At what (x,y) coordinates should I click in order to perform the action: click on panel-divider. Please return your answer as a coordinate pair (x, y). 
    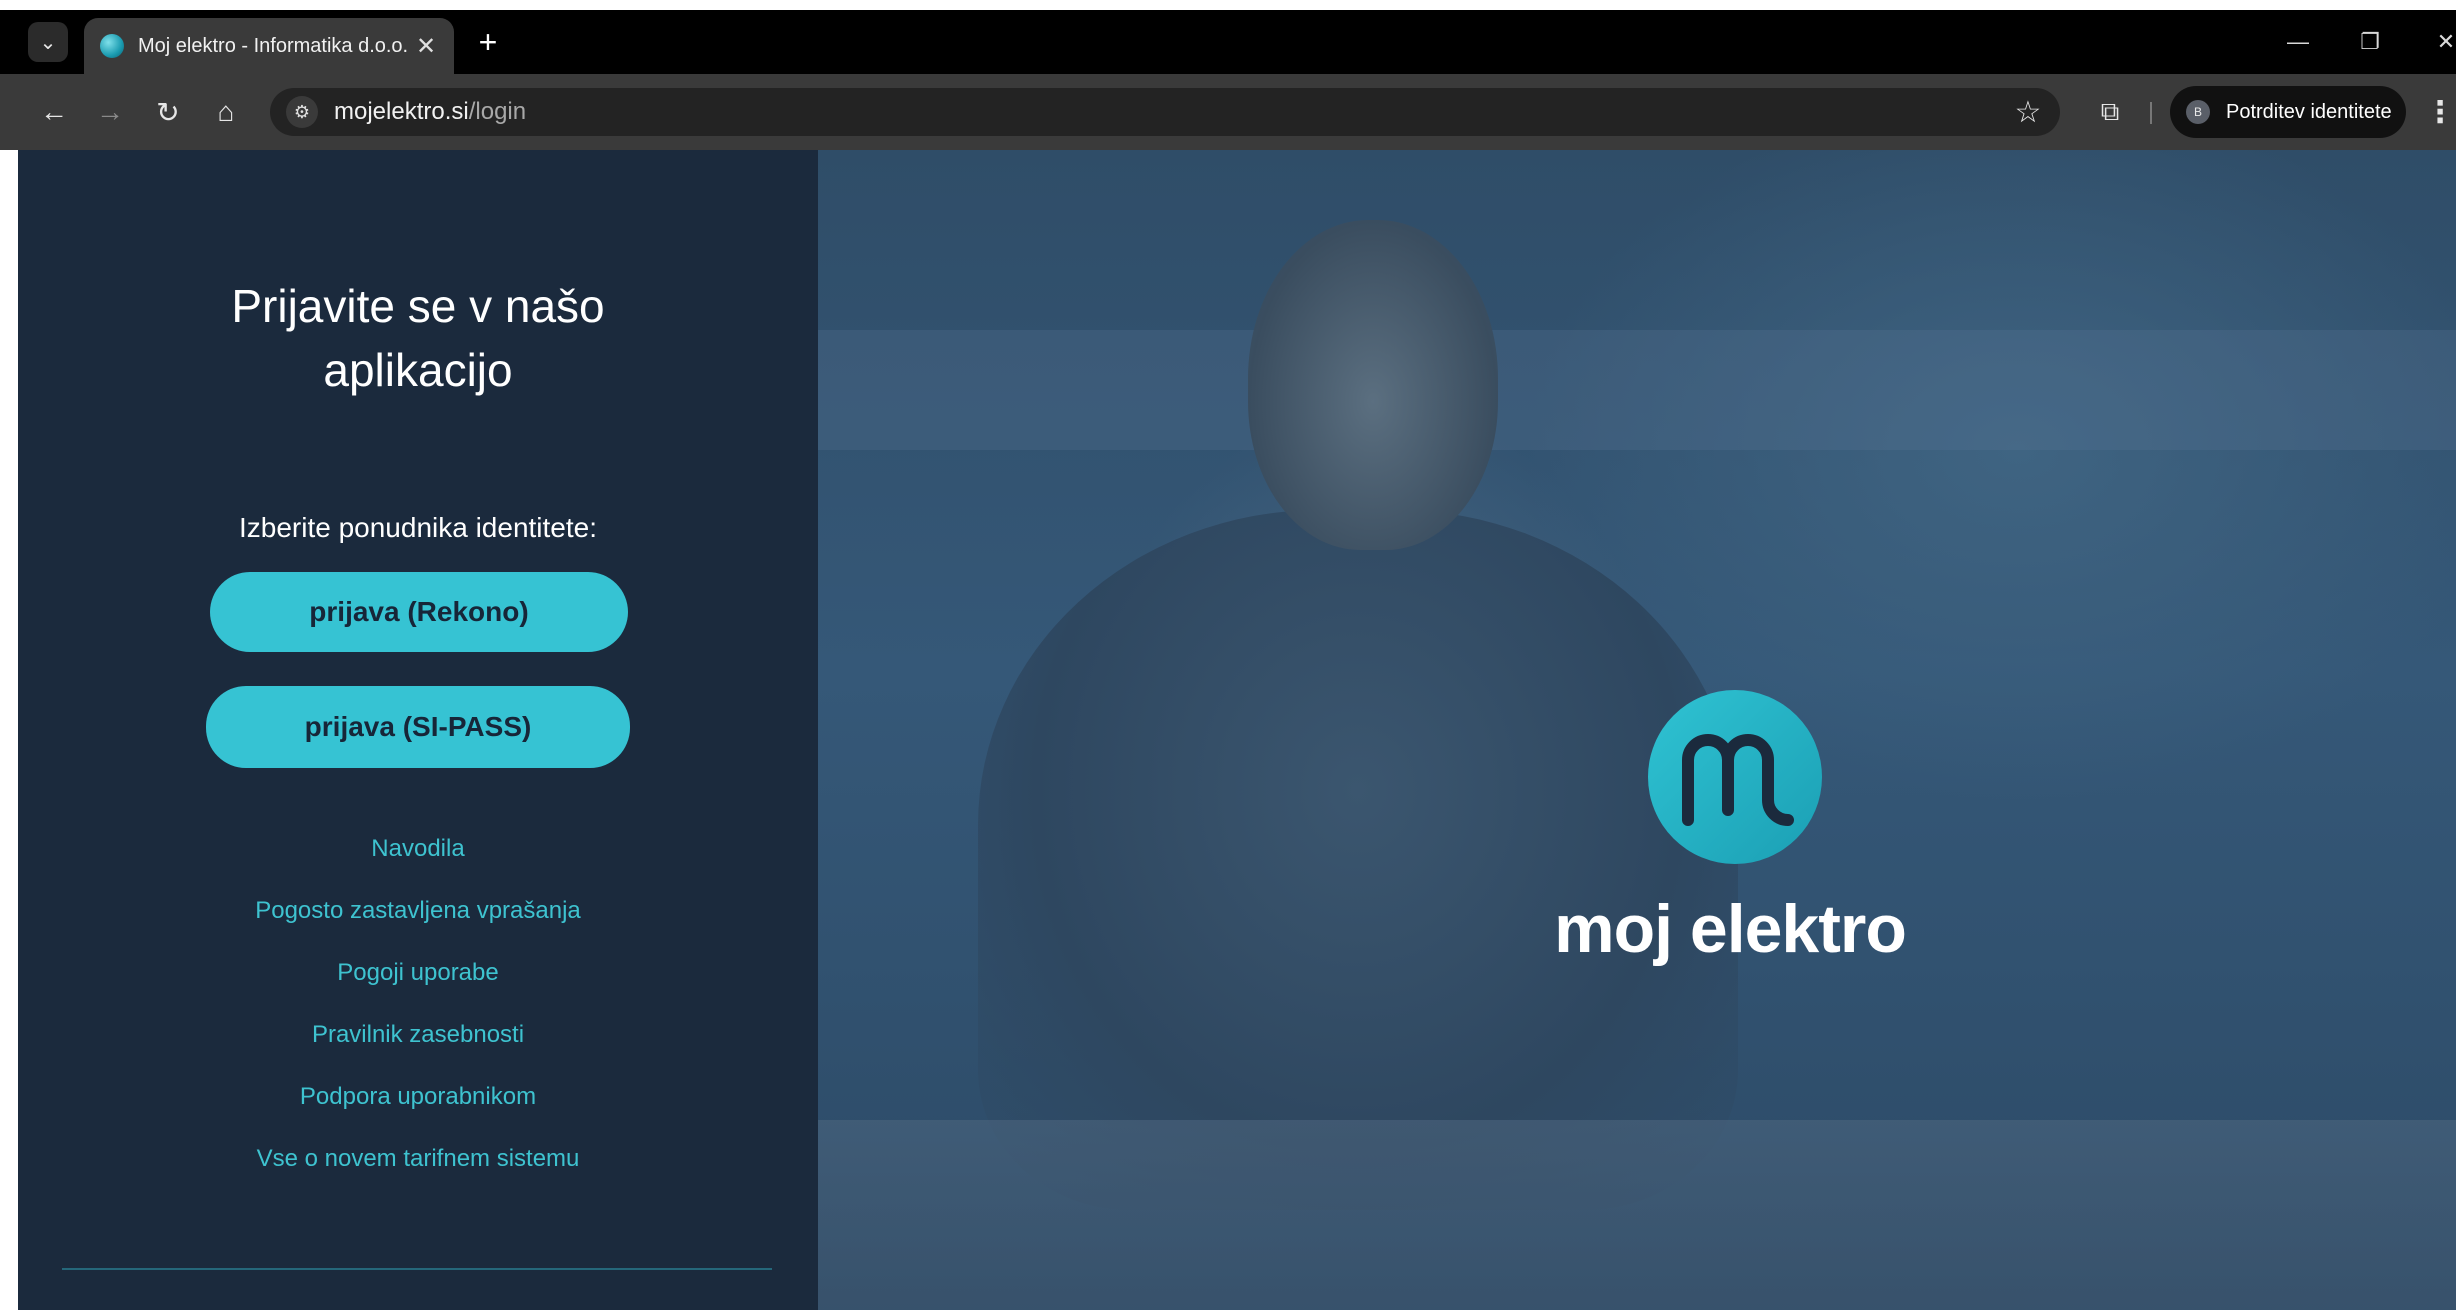
    Looking at the image, I should click on (417, 1269).